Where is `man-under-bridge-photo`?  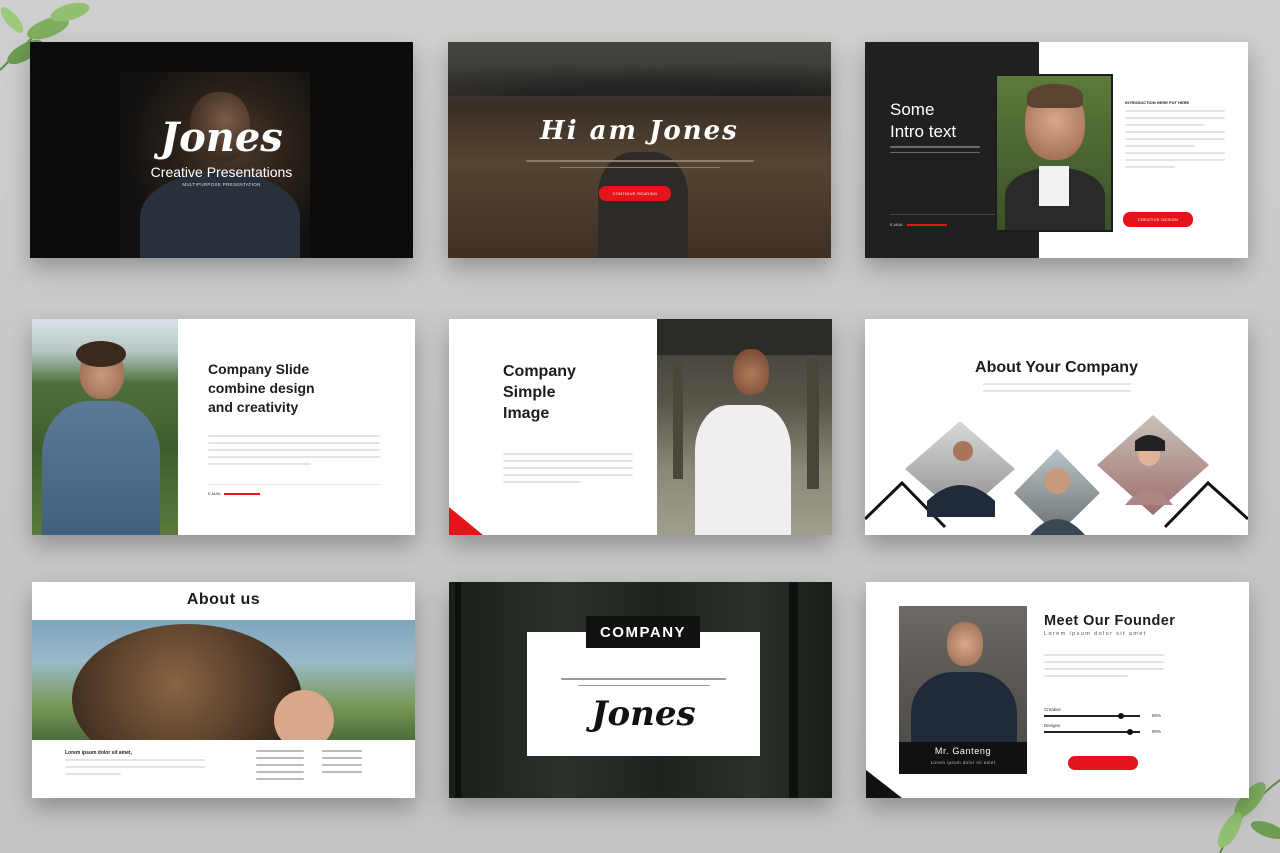
man-under-bridge-photo is located at coordinates (744, 427).